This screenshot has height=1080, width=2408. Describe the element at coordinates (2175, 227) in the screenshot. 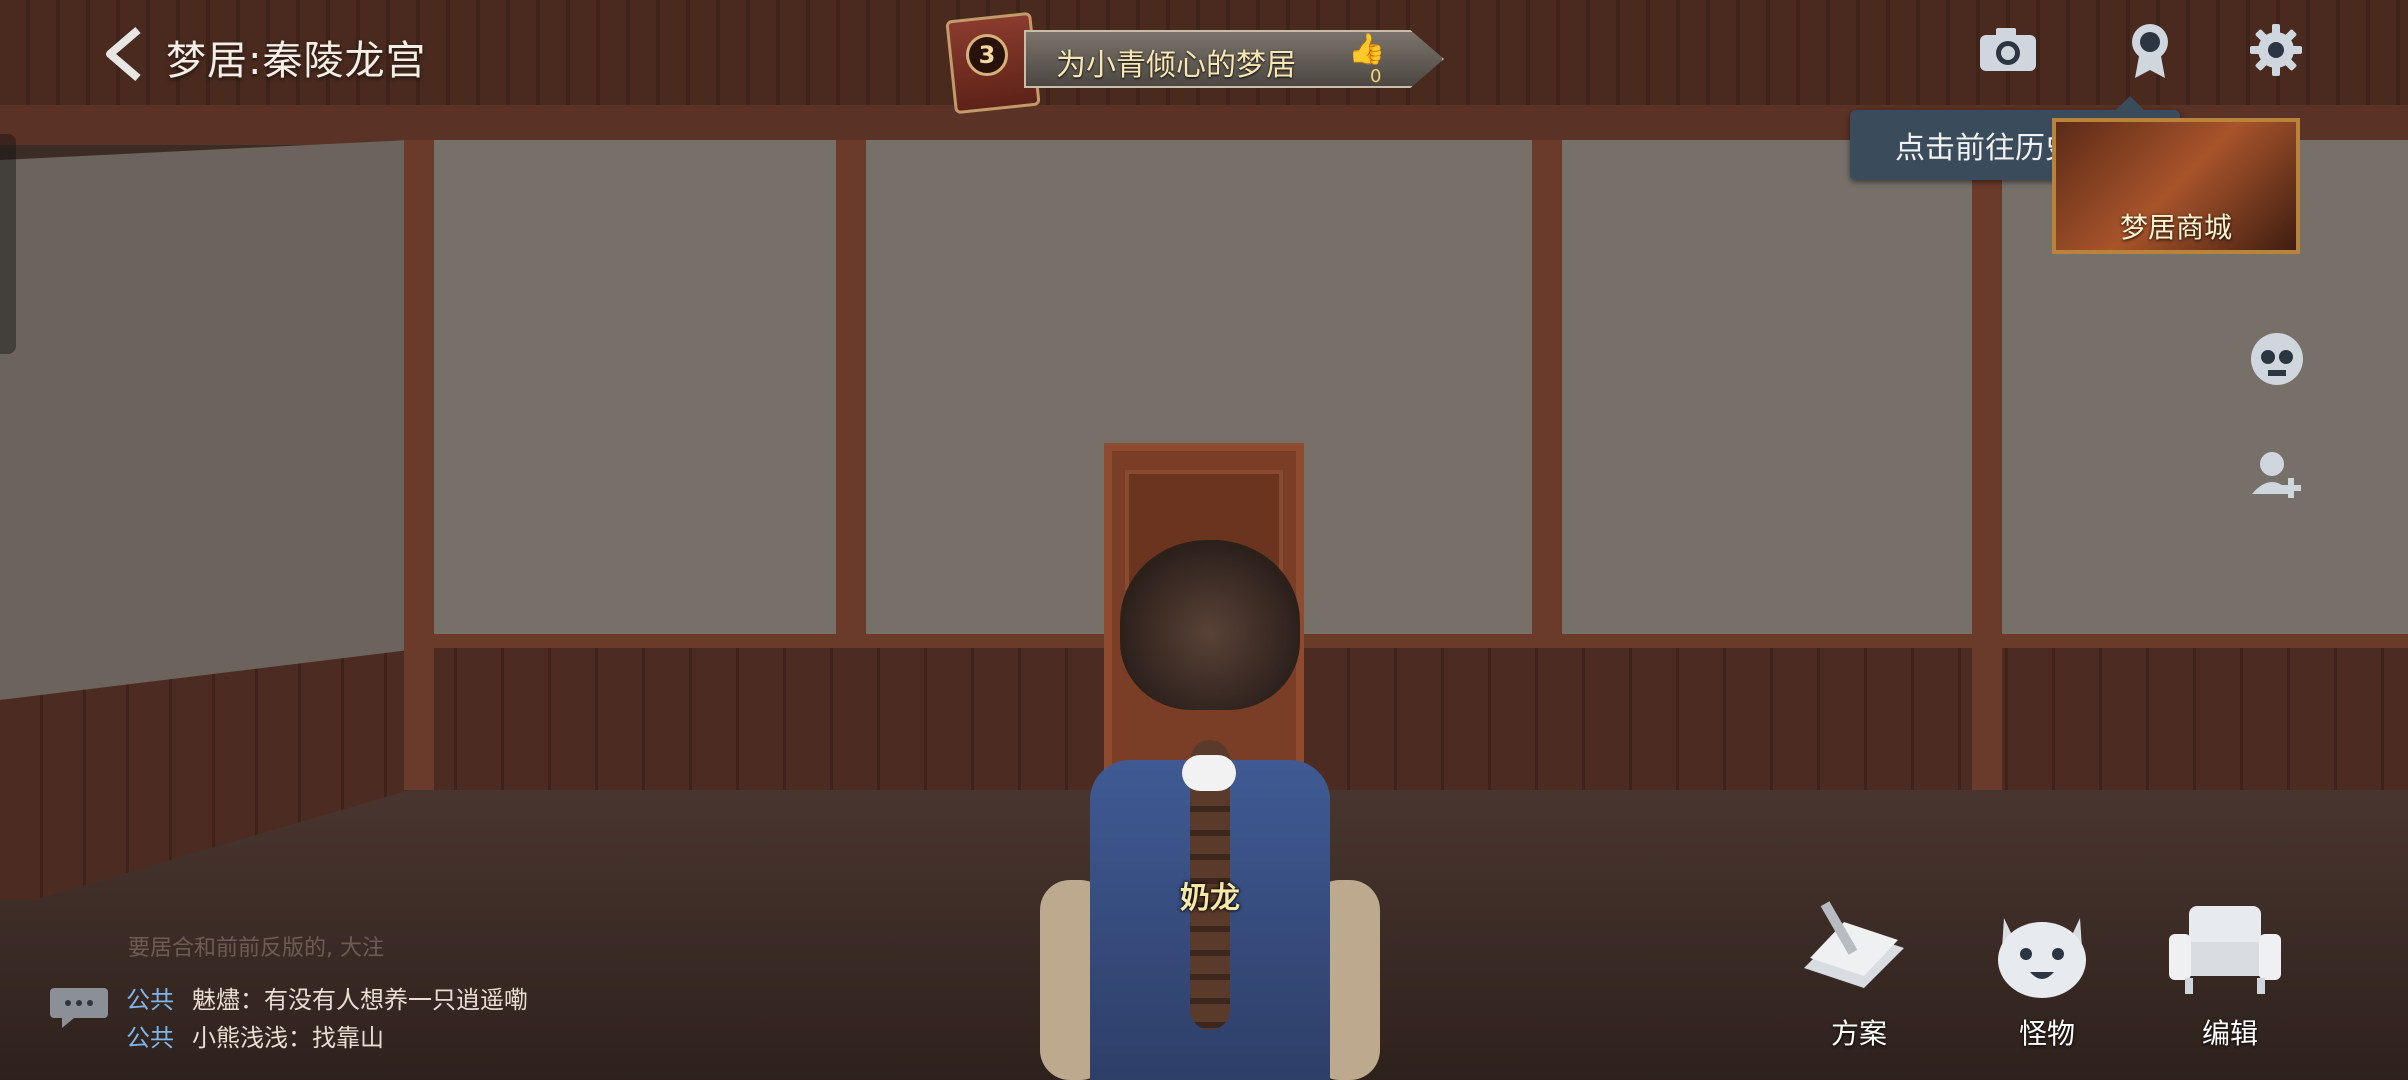

I see `shop-label: 梦居商城` at that location.